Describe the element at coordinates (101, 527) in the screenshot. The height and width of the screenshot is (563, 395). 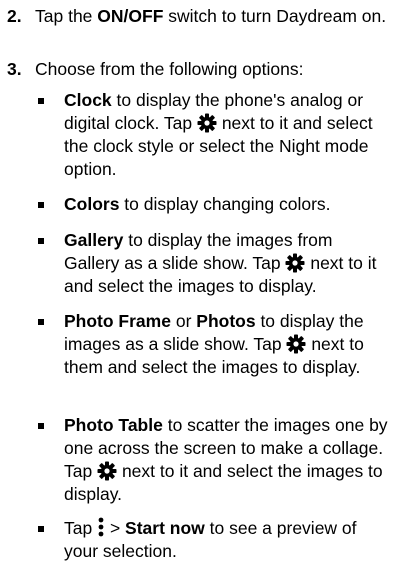
I see `more-vert-icon` at that location.